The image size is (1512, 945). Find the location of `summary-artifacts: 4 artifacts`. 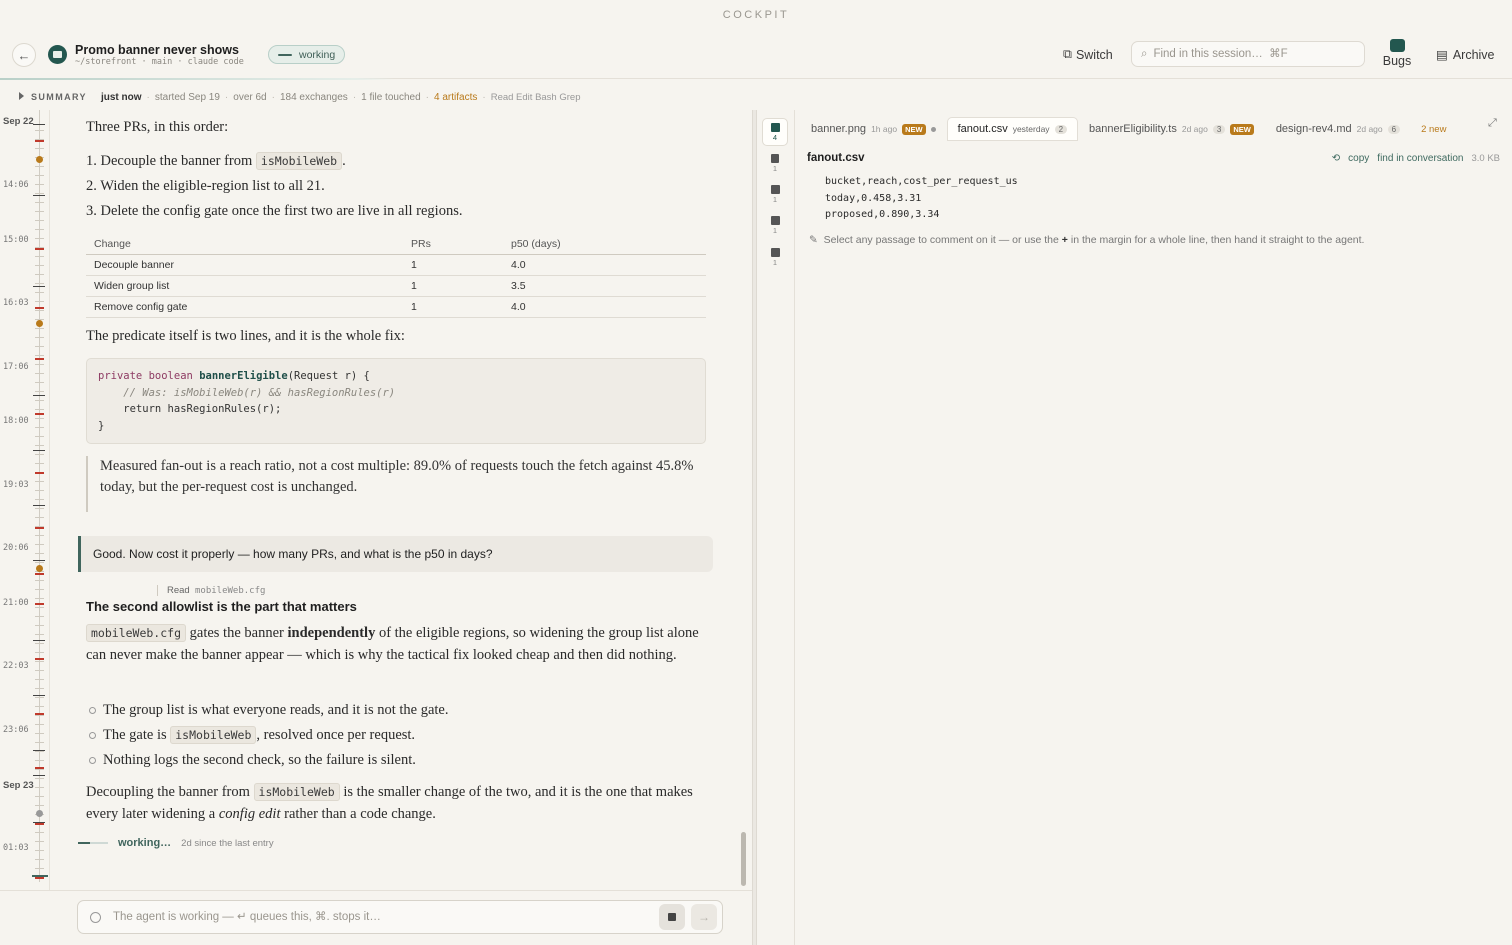

summary-artifacts: 4 artifacts is located at coordinates (455, 97).